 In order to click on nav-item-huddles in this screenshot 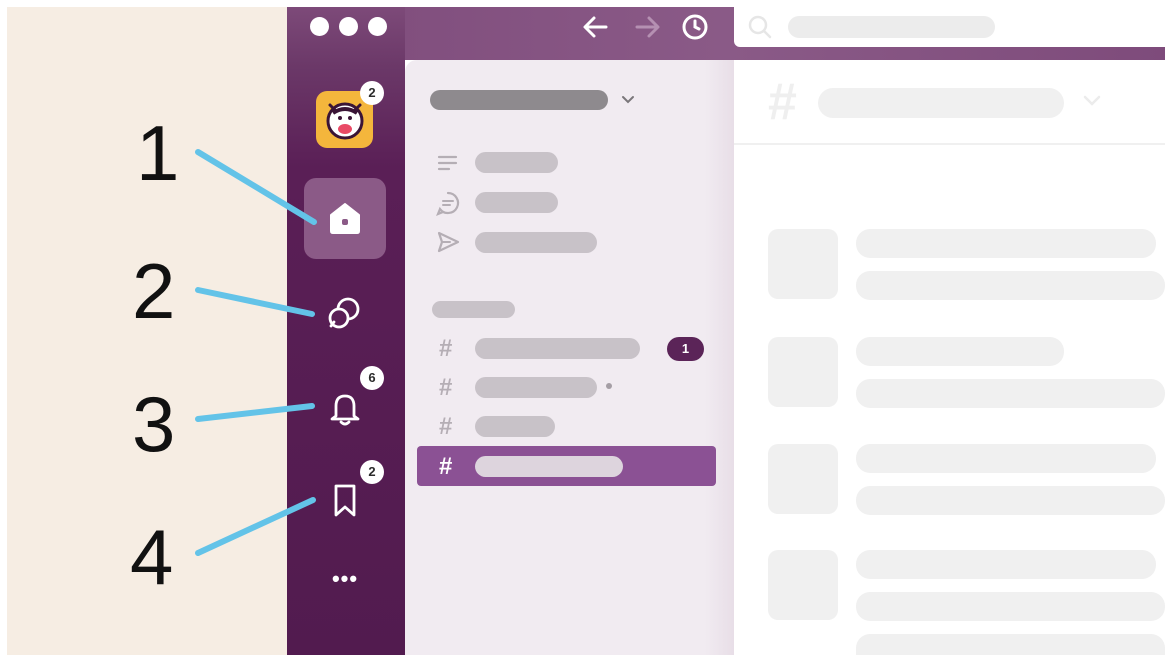, I will do `click(516, 202)`.